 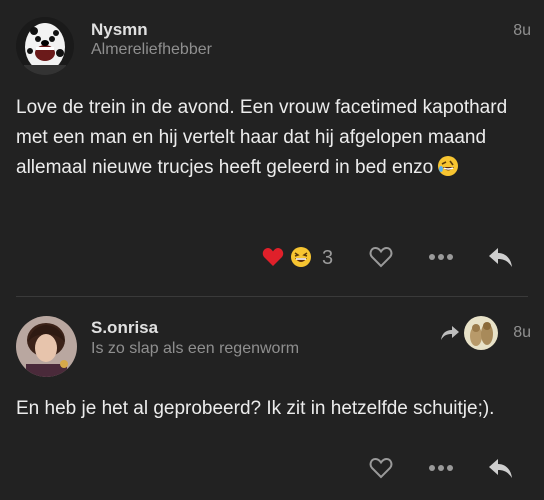 I want to click on reaction-count: 3, so click(x=327, y=258).